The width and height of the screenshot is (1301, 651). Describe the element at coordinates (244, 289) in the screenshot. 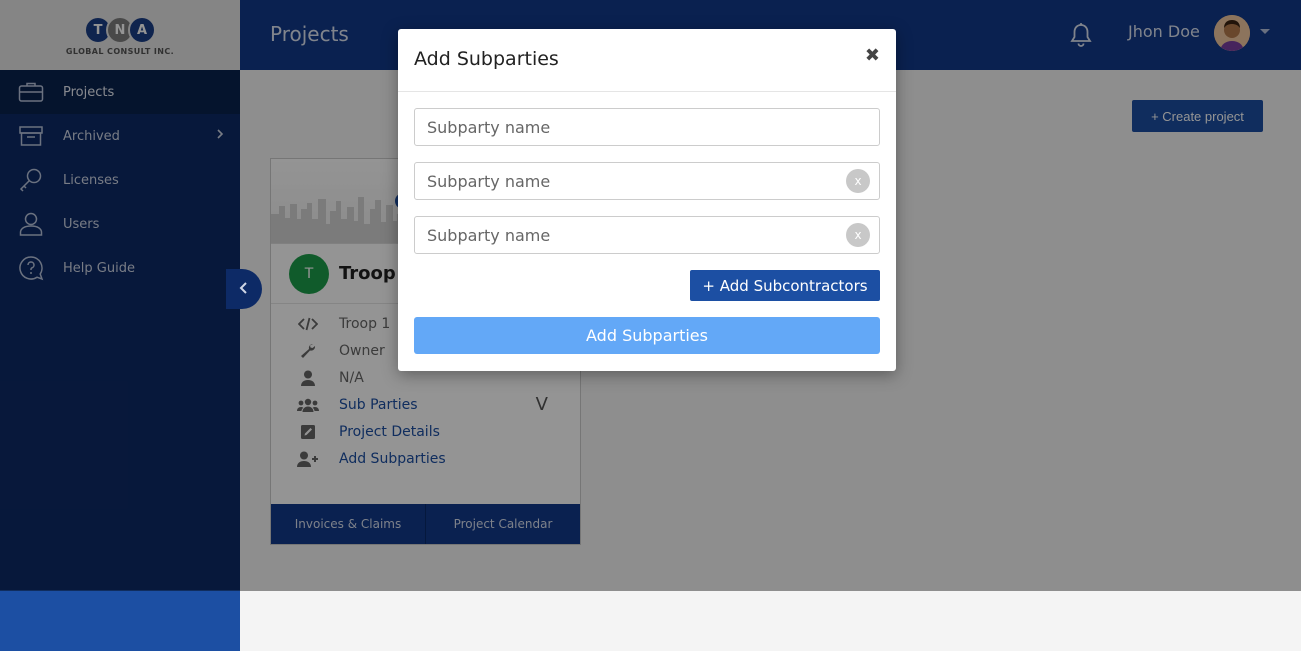

I see `chevron-left-icon` at that location.